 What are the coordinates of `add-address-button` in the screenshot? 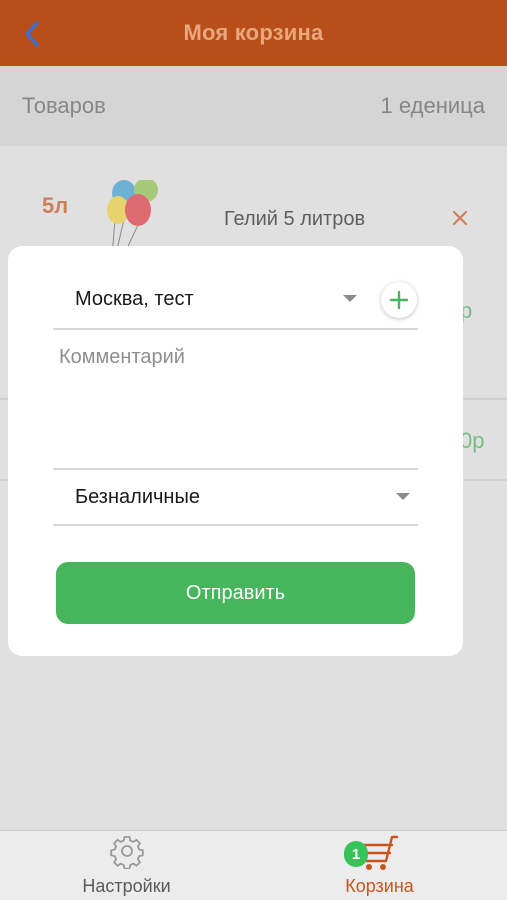 It's located at (399, 300).